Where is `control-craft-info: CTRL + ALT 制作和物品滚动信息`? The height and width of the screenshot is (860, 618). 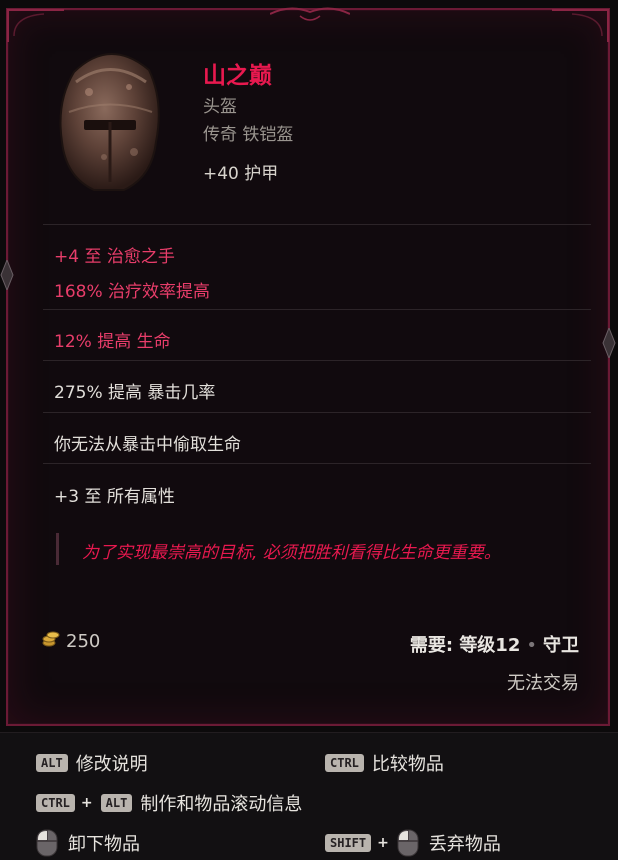 control-craft-info: CTRL + ALT 制作和物品滚动信息 is located at coordinates (169, 803).